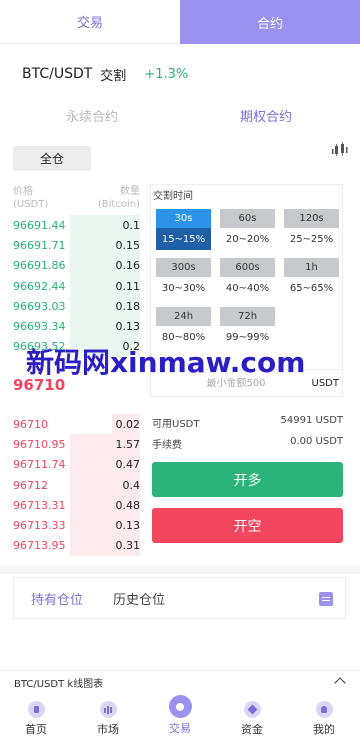  I want to click on delivery-option-time: 300s, so click(183, 267).